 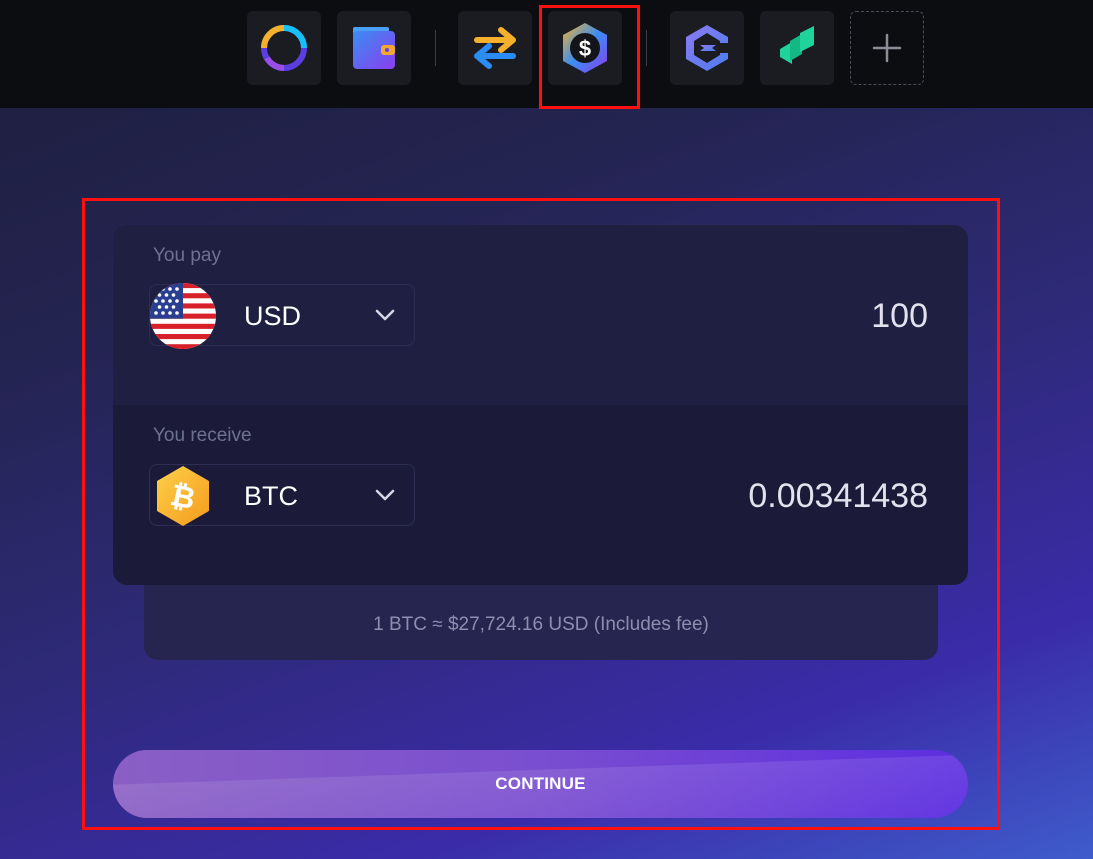 I want to click on receive-currency-select: ₿ BTC, so click(x=282, y=495).